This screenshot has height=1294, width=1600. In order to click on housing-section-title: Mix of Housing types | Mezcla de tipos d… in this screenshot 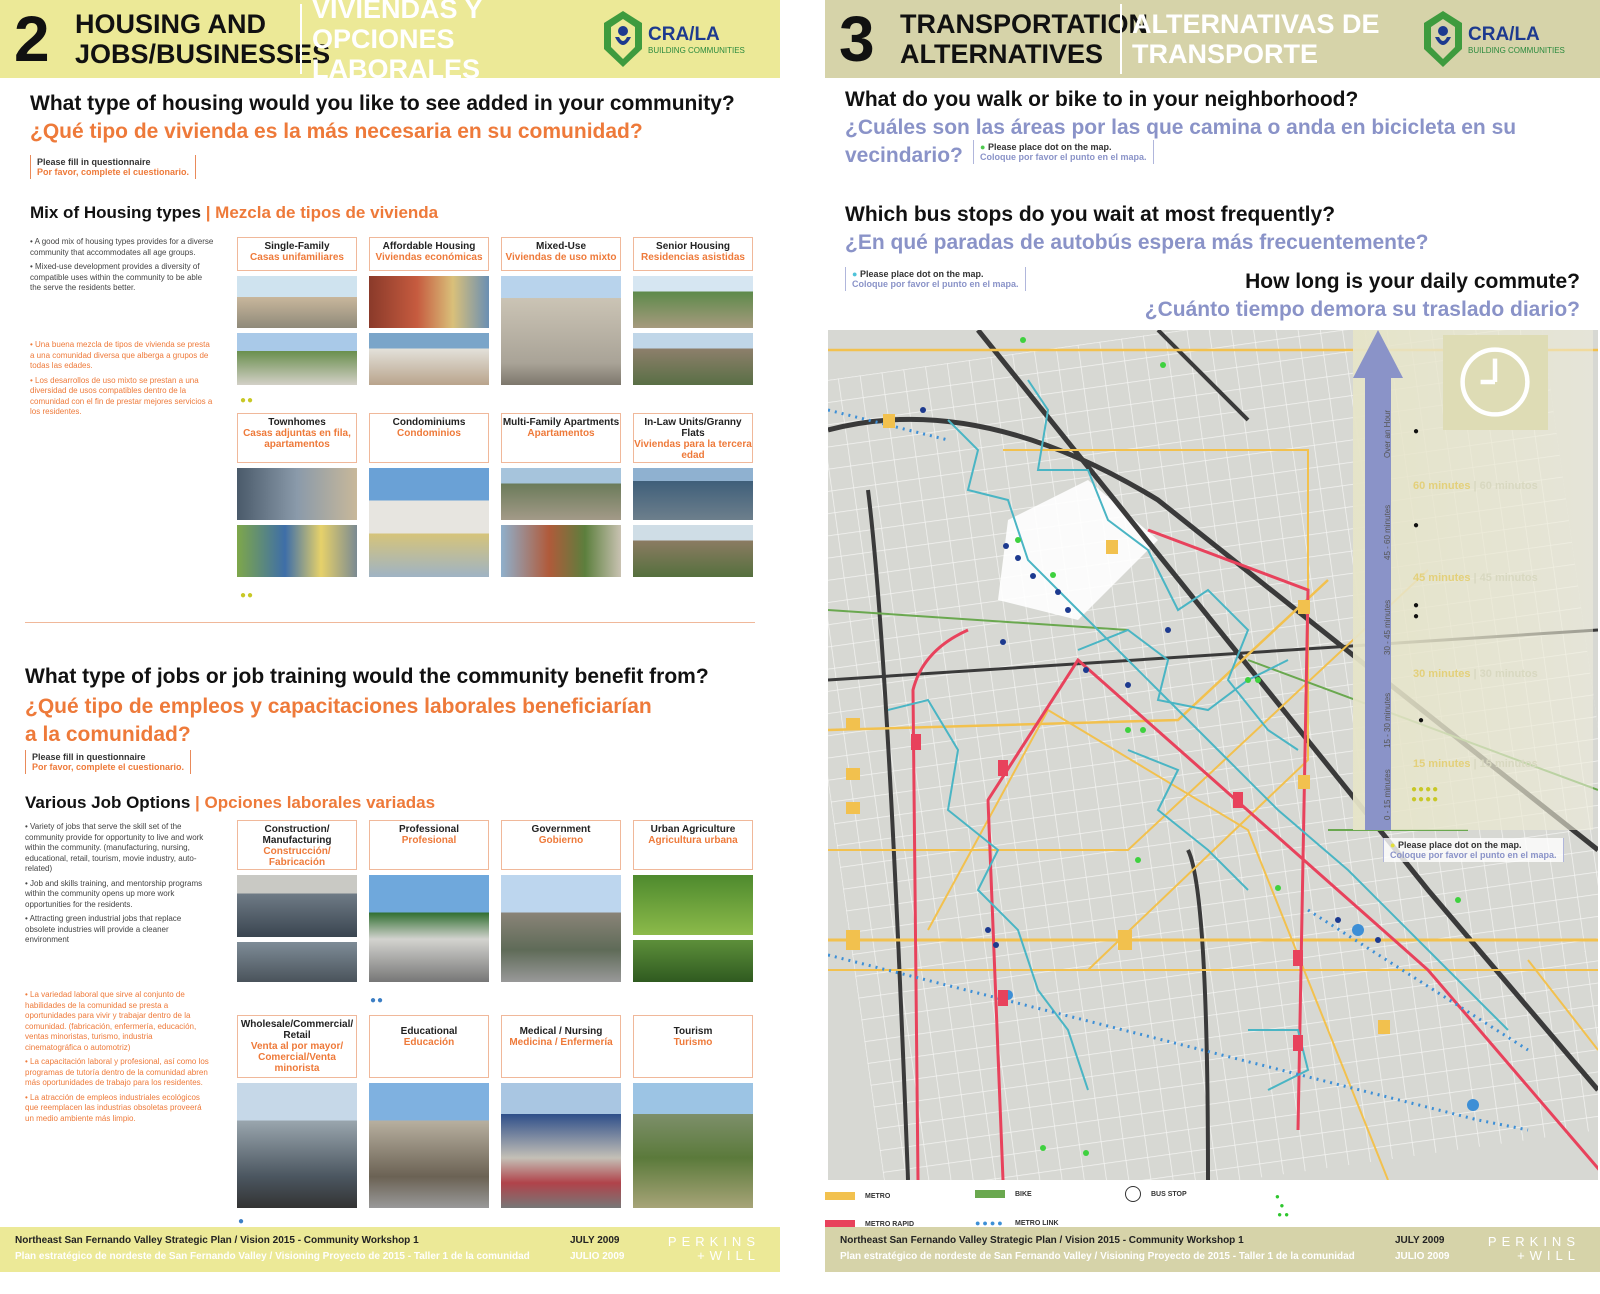, I will do `click(234, 213)`.